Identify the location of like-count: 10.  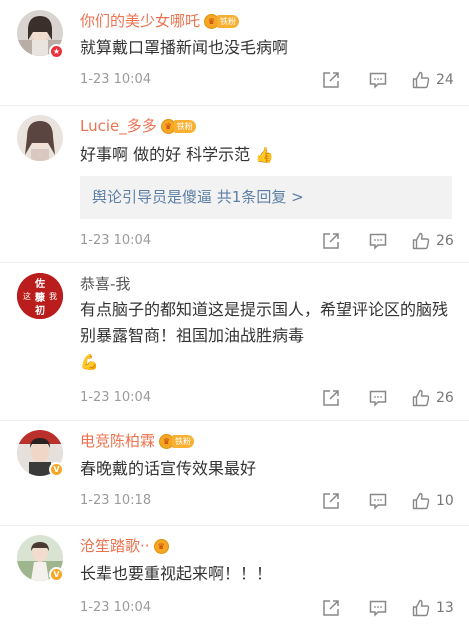
(445, 501).